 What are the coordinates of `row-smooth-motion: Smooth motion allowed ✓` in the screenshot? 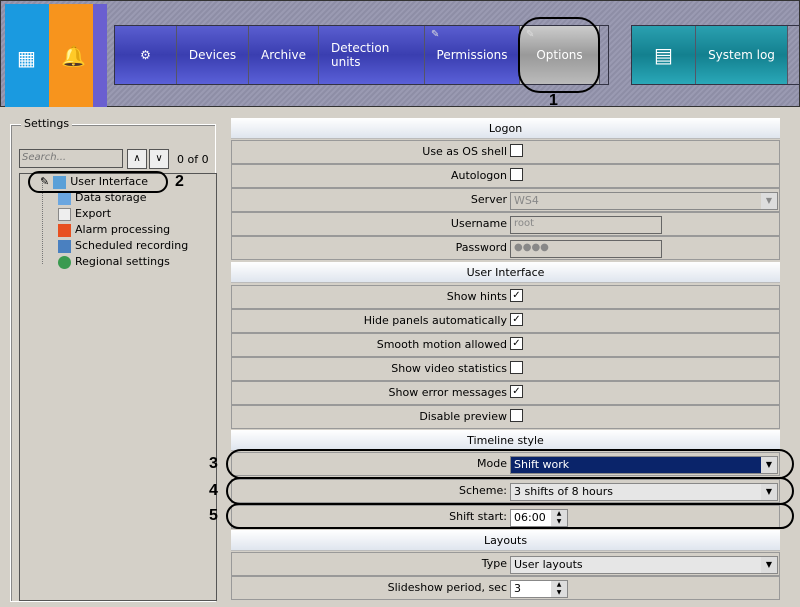 It's located at (505, 345).